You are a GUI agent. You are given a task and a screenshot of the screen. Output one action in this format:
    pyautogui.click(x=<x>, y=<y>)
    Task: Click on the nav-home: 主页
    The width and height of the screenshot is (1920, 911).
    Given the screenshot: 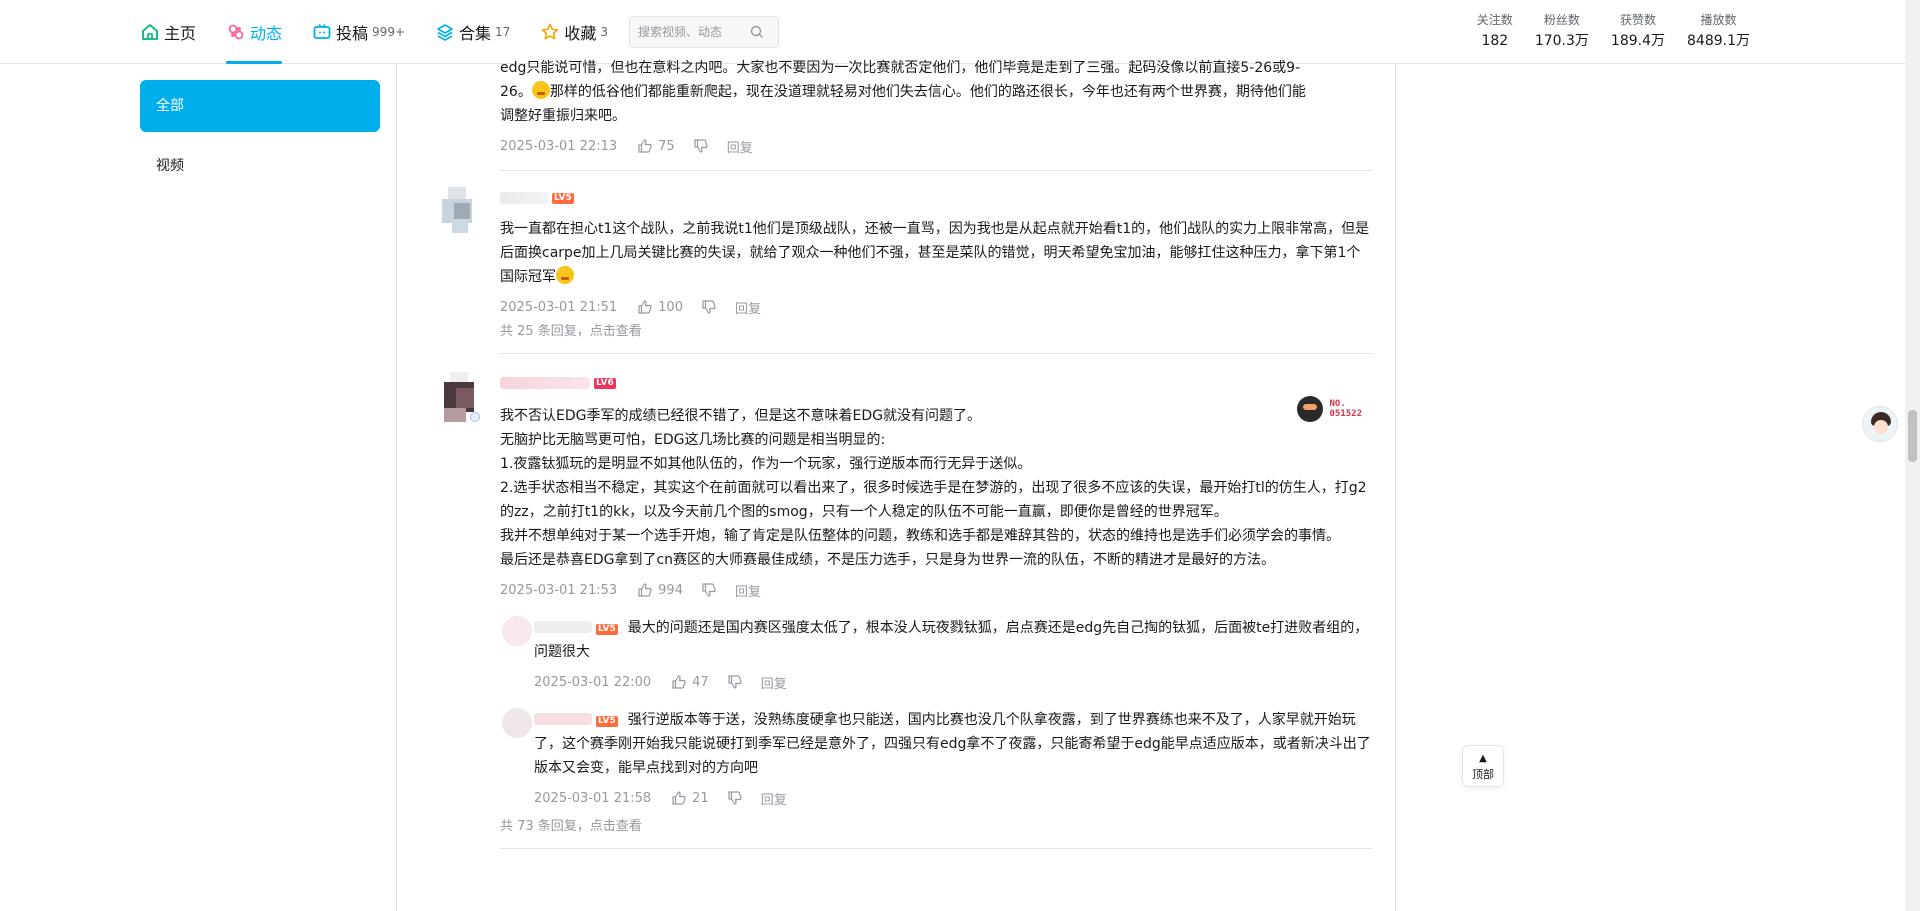 What is the action you would take?
    pyautogui.click(x=168, y=32)
    